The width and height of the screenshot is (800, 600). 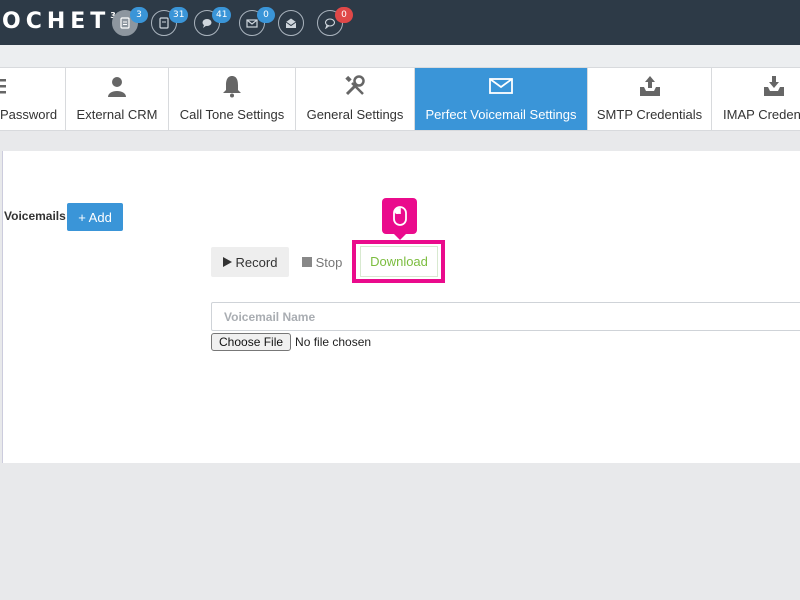 What do you see at coordinates (33, 99) in the screenshot?
I see `tab-password: Password` at bounding box center [33, 99].